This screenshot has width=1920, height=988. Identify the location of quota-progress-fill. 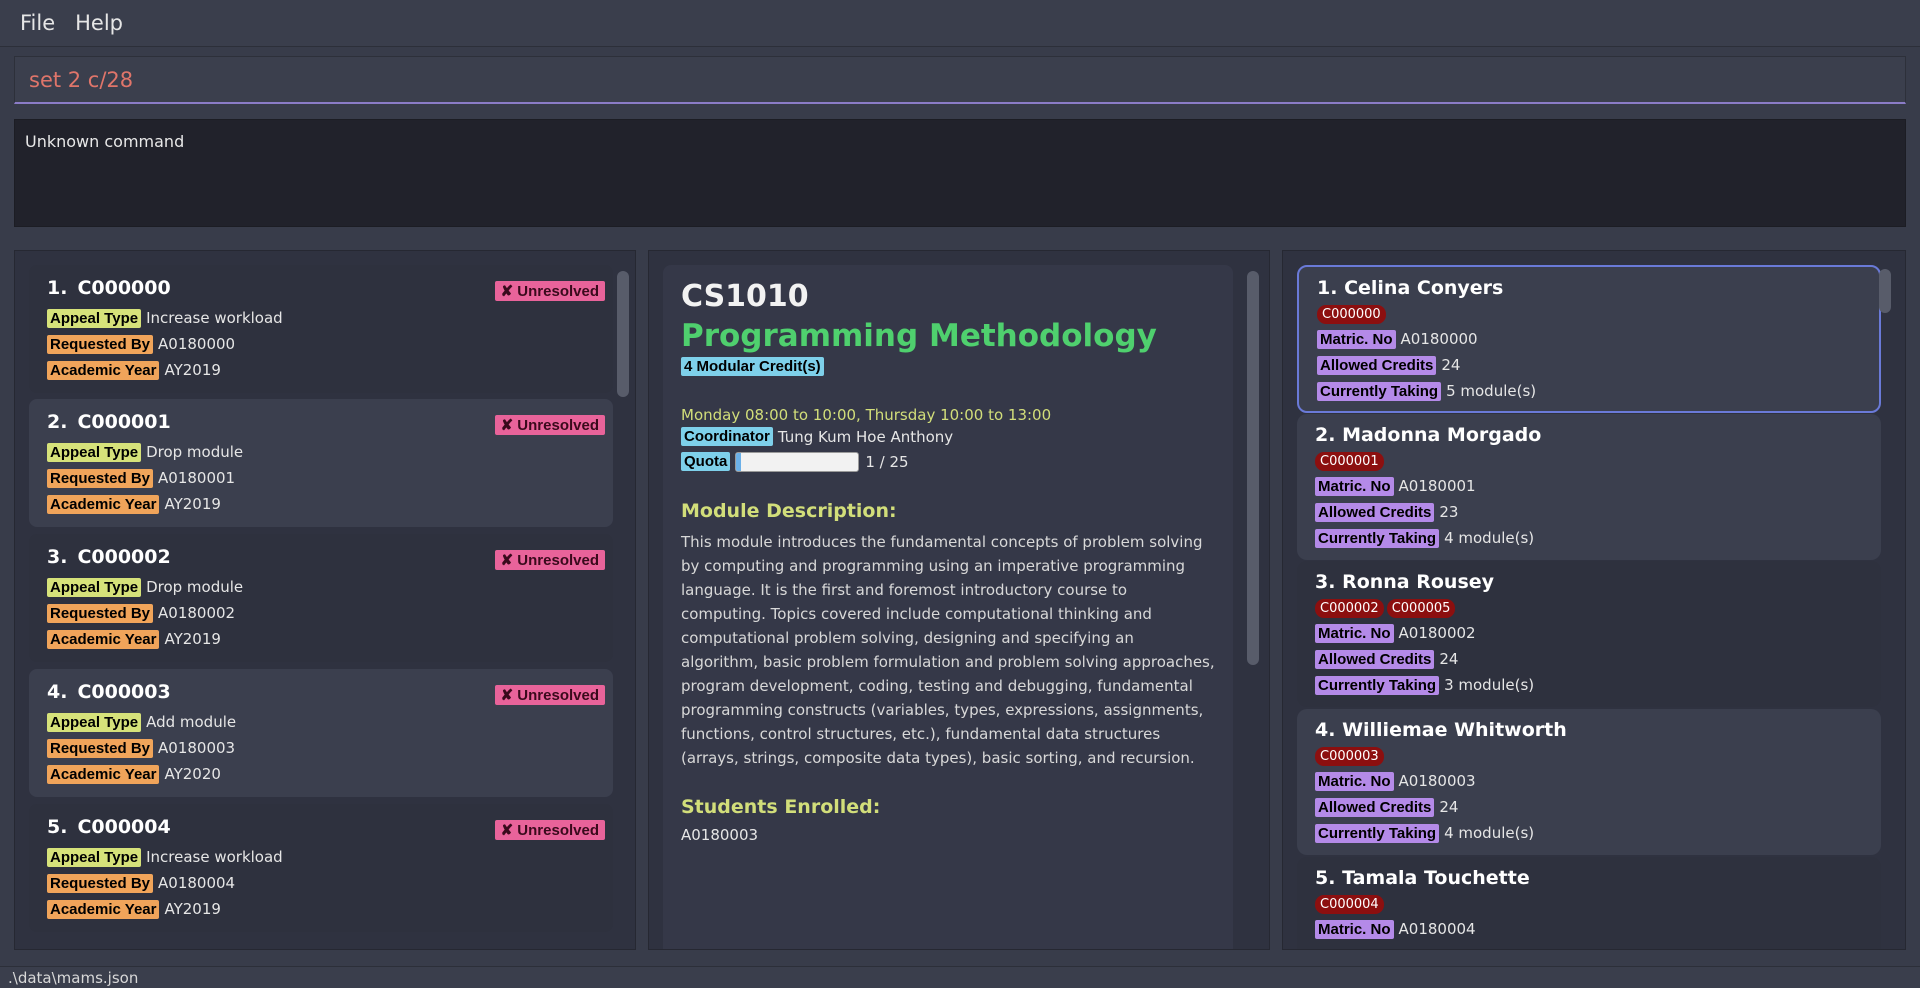
(739, 461).